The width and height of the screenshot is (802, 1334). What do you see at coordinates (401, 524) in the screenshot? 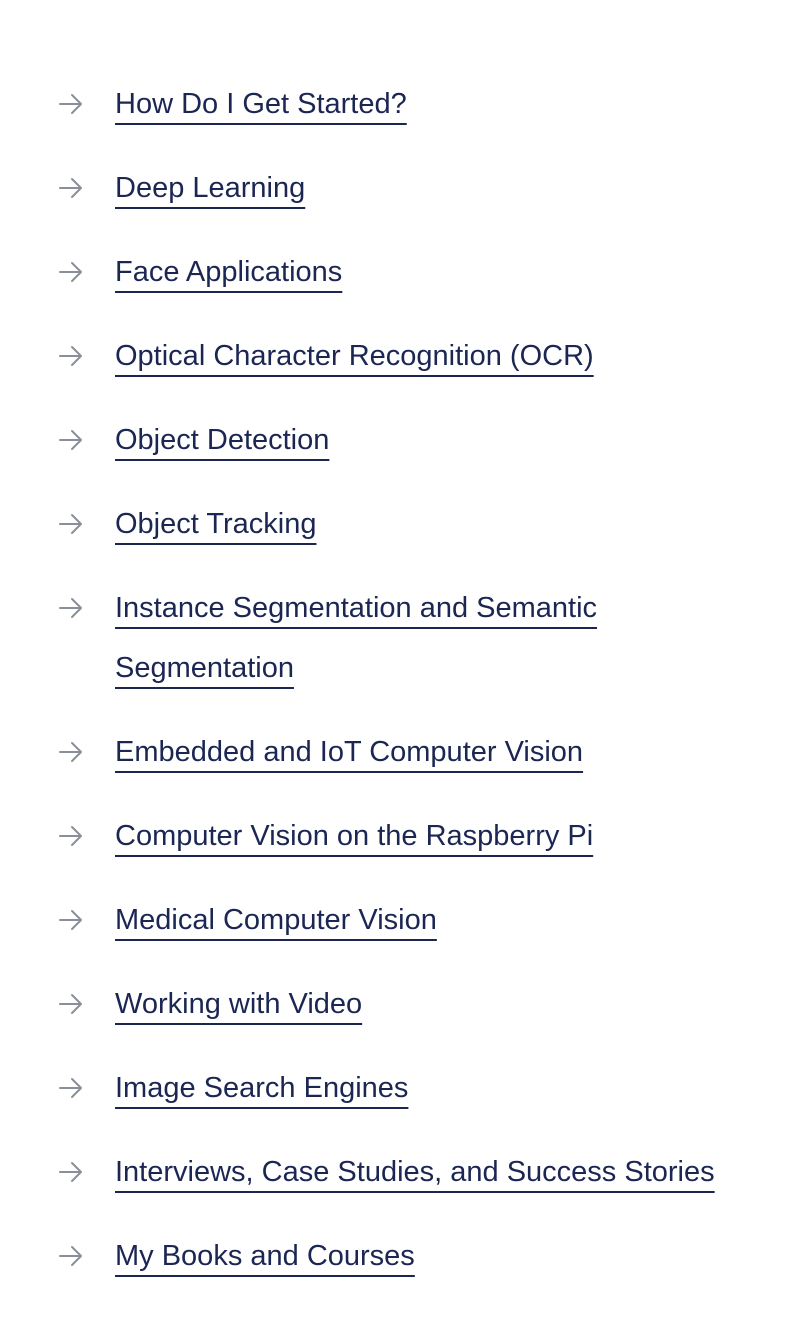
I see `topic-item-object-tracking: Object Tracking` at bounding box center [401, 524].